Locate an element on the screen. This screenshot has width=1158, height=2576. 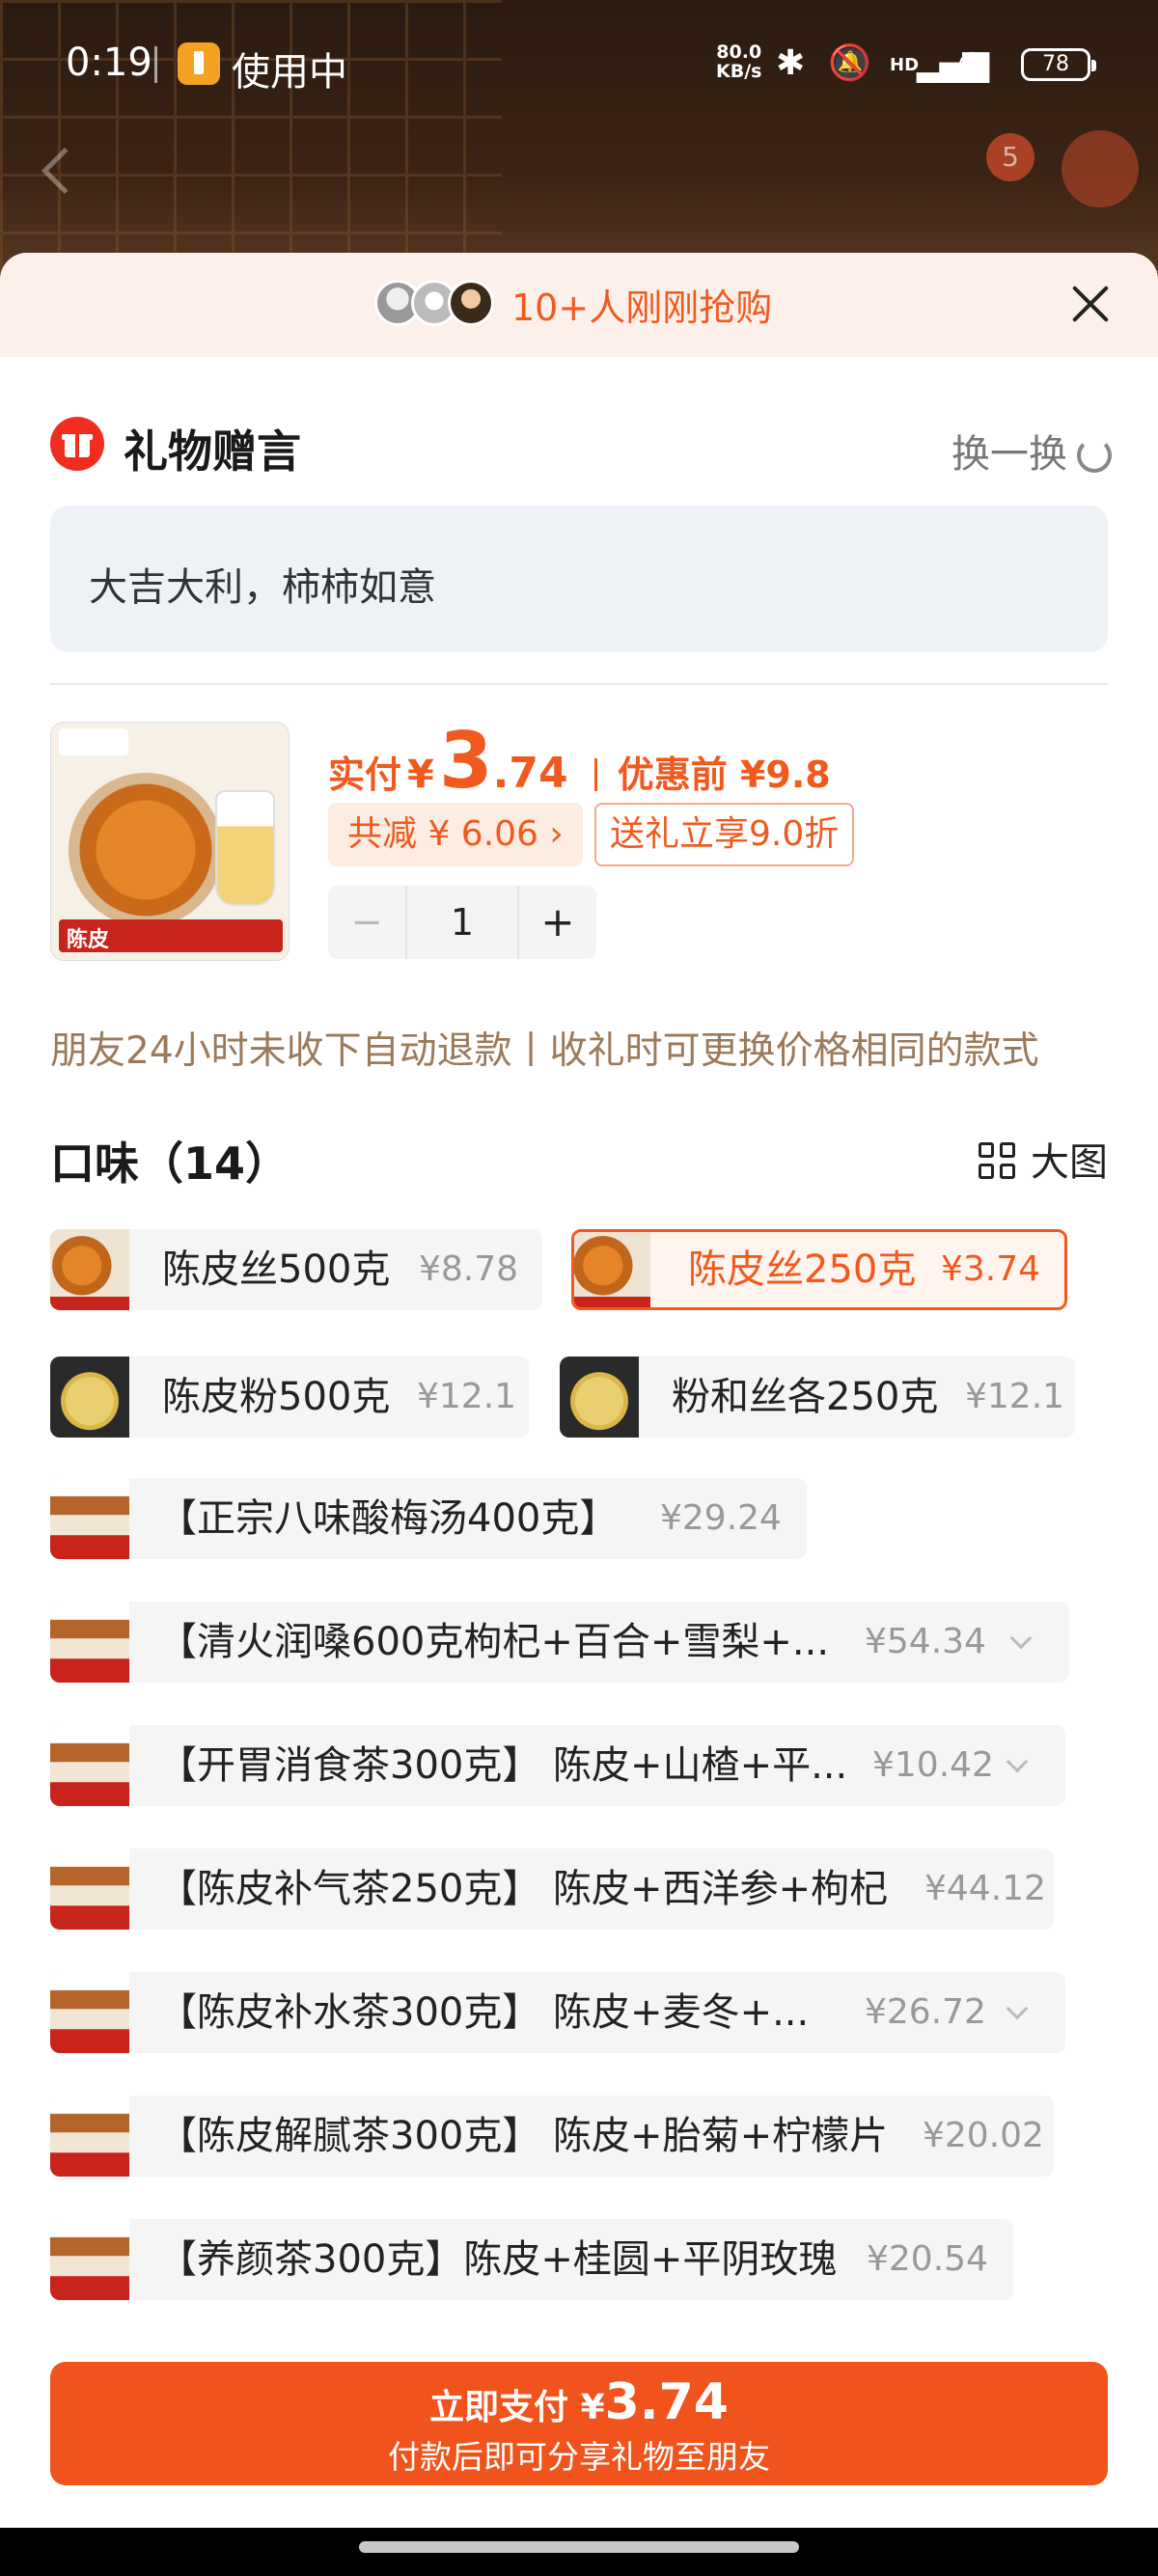
flavor-option: 【陈皮补气茶250克】 陈皮+西洋参+枸杞 ¥44.12 is located at coordinates (552, 1890).